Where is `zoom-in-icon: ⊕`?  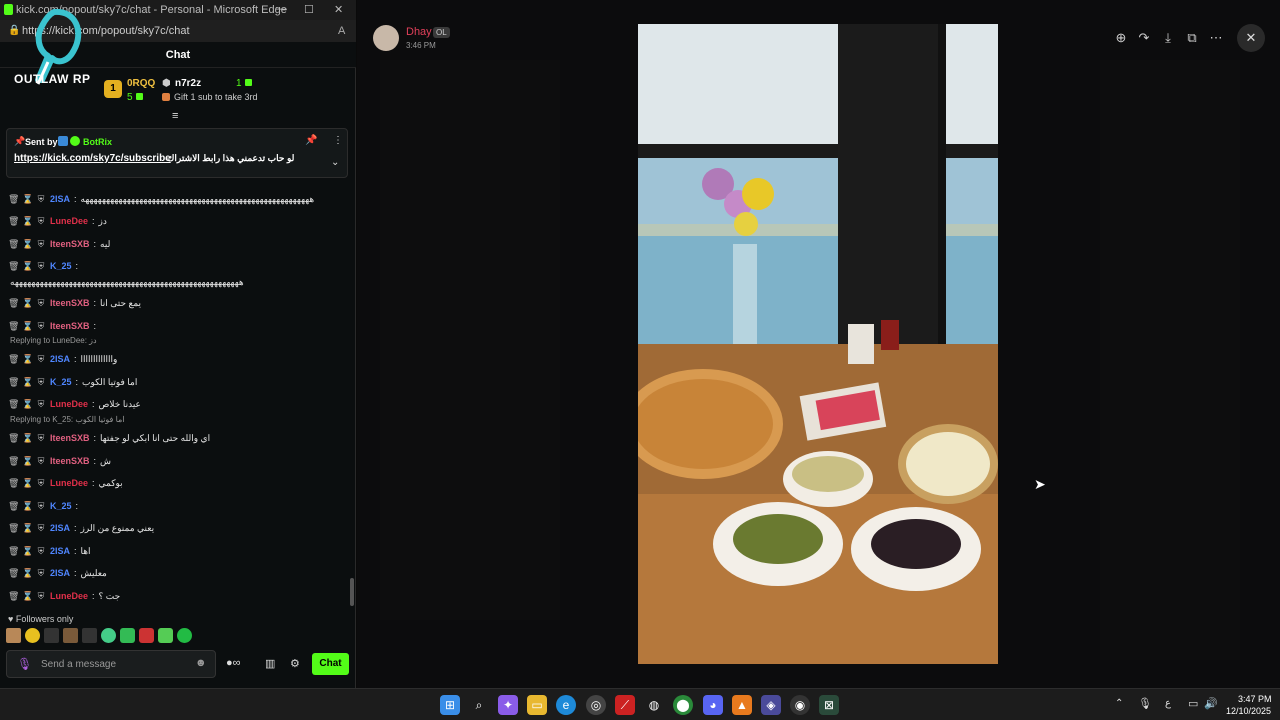
zoom-in-icon: ⊕ is located at coordinates (1121, 38).